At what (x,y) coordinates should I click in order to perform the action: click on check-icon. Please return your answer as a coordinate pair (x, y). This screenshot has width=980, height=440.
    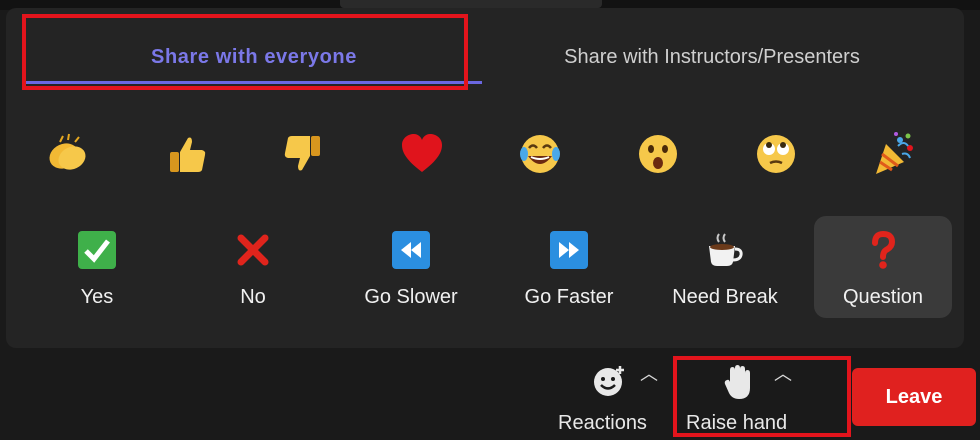
    Looking at the image, I should click on (97, 250).